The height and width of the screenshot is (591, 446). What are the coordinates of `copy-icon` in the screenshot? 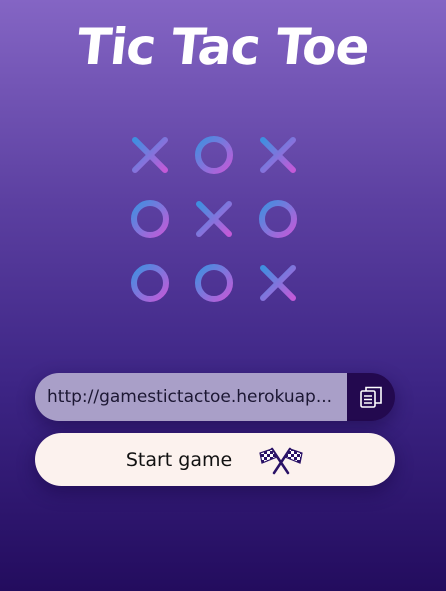 It's located at (371, 397).